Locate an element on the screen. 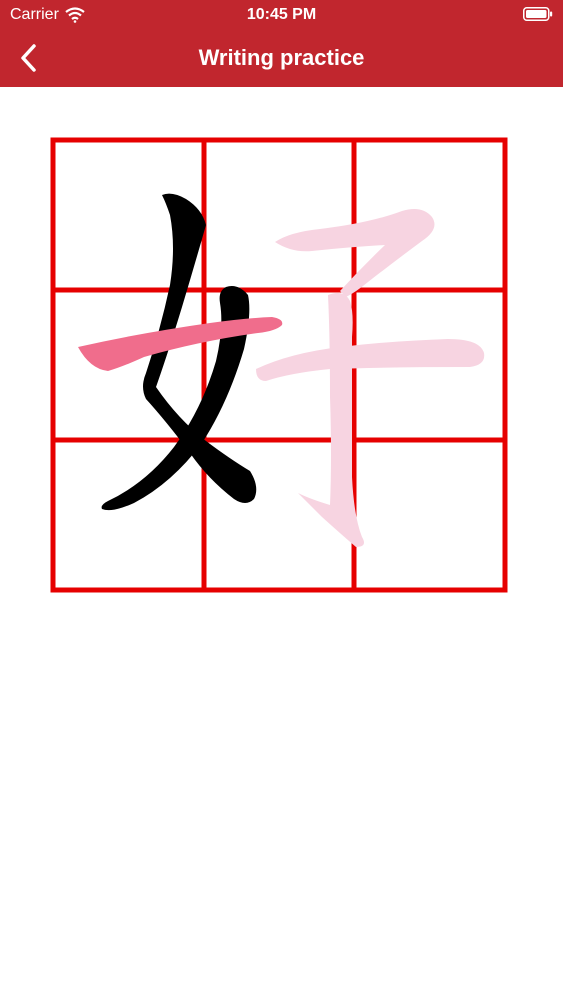 This screenshot has width=563, height=1000. stroke-3-active is located at coordinates (180, 344).